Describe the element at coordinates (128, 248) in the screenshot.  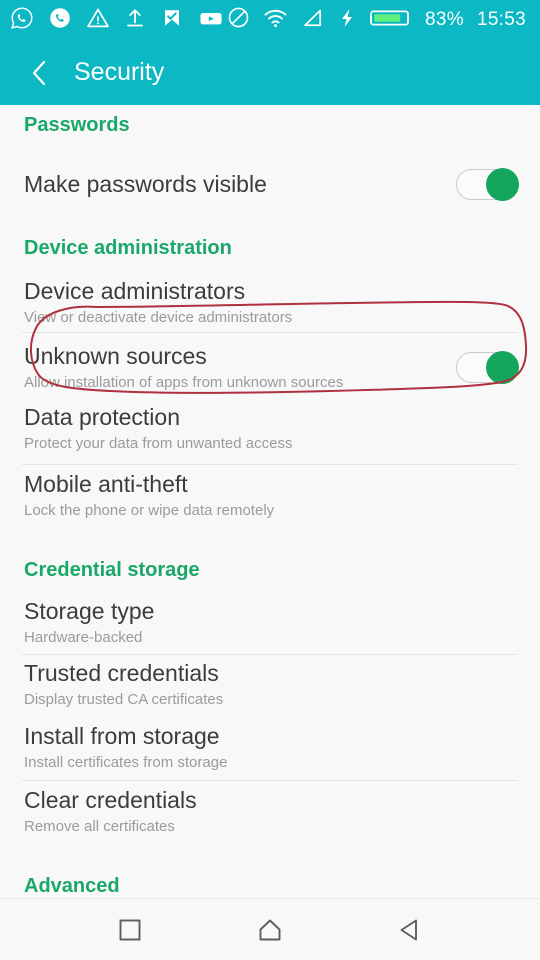
I see `section-header-device-administration: Device administration` at that location.